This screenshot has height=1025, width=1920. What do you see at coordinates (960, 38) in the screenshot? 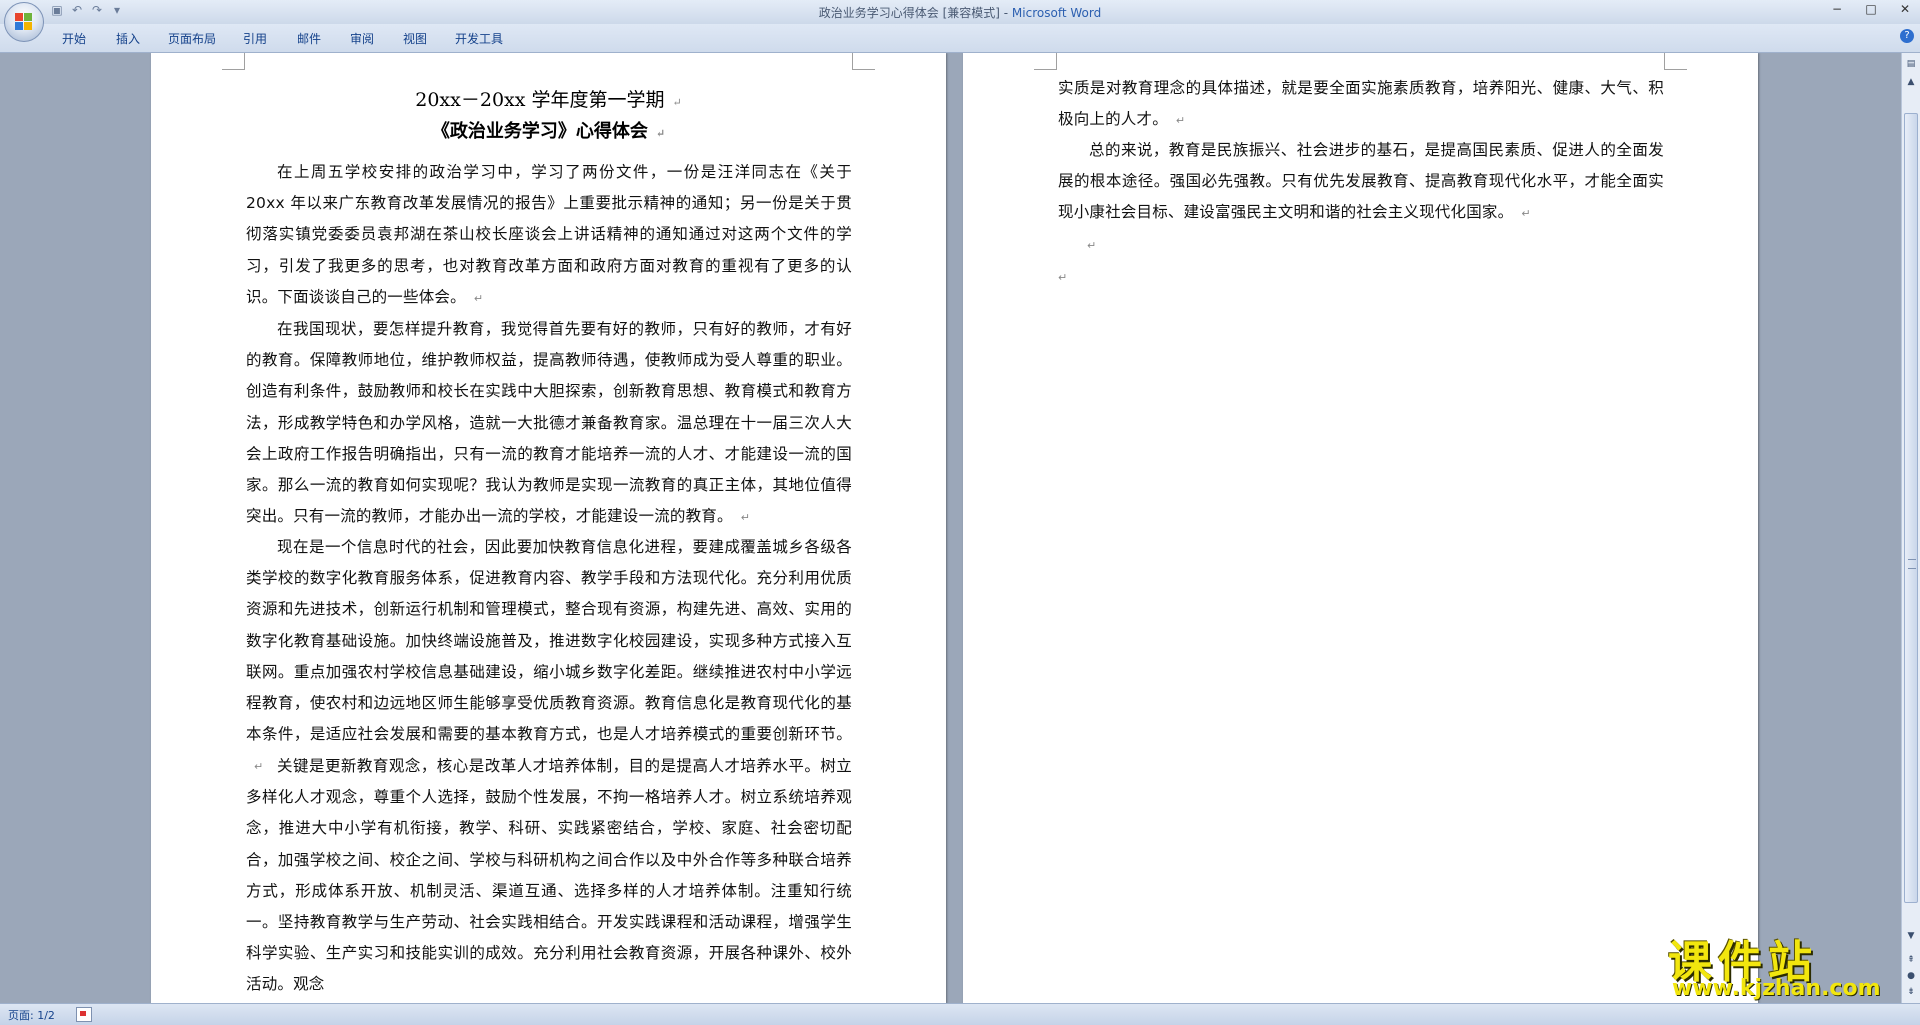
I see `ribbon-tabs: 开始 插入 页面布局 引用 邮件 审阅 视图 开发工具 ?` at bounding box center [960, 38].